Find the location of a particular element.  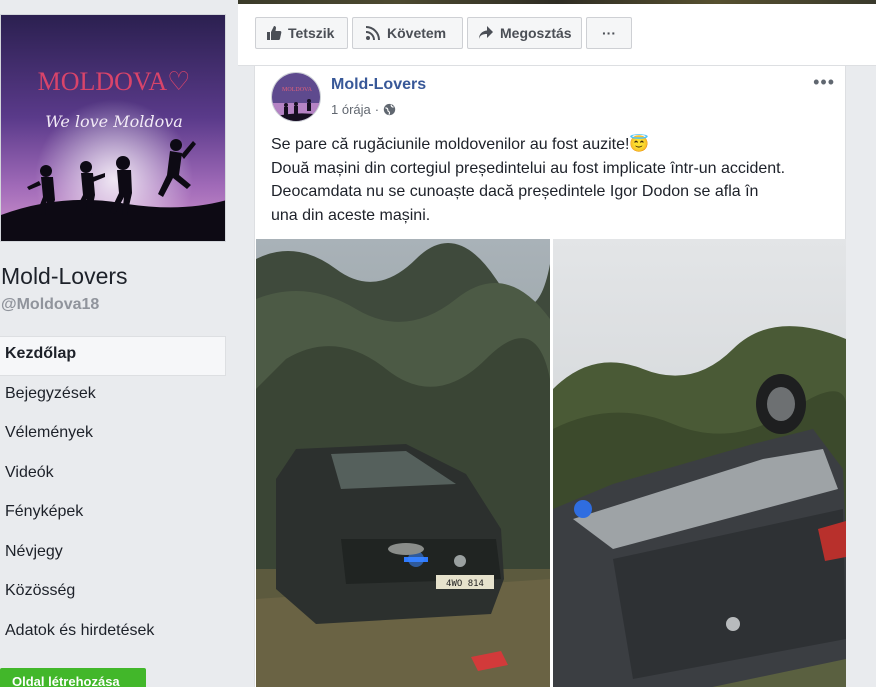

share-page-button: Megosztás is located at coordinates (524, 33).